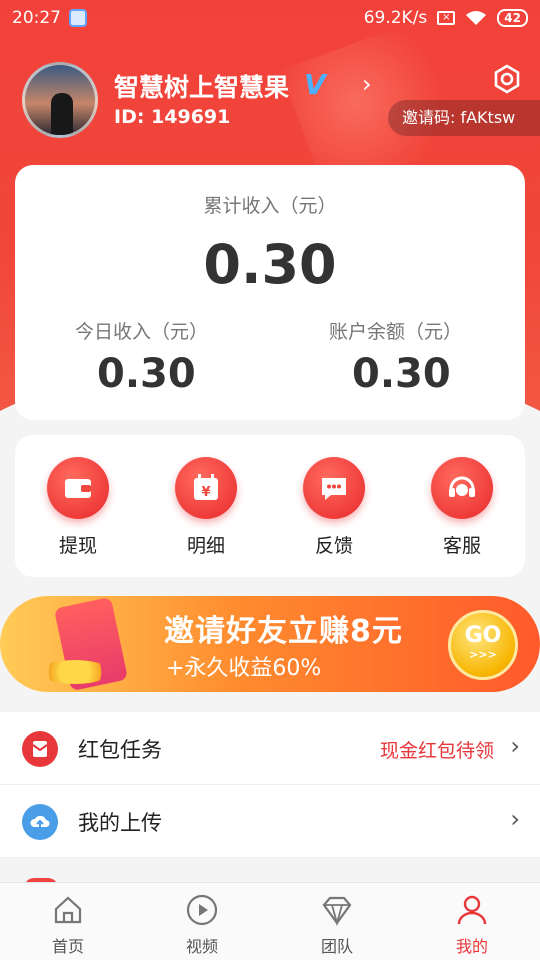 The width and height of the screenshot is (540, 960). I want to click on today-income-value: 0.30, so click(146, 374).